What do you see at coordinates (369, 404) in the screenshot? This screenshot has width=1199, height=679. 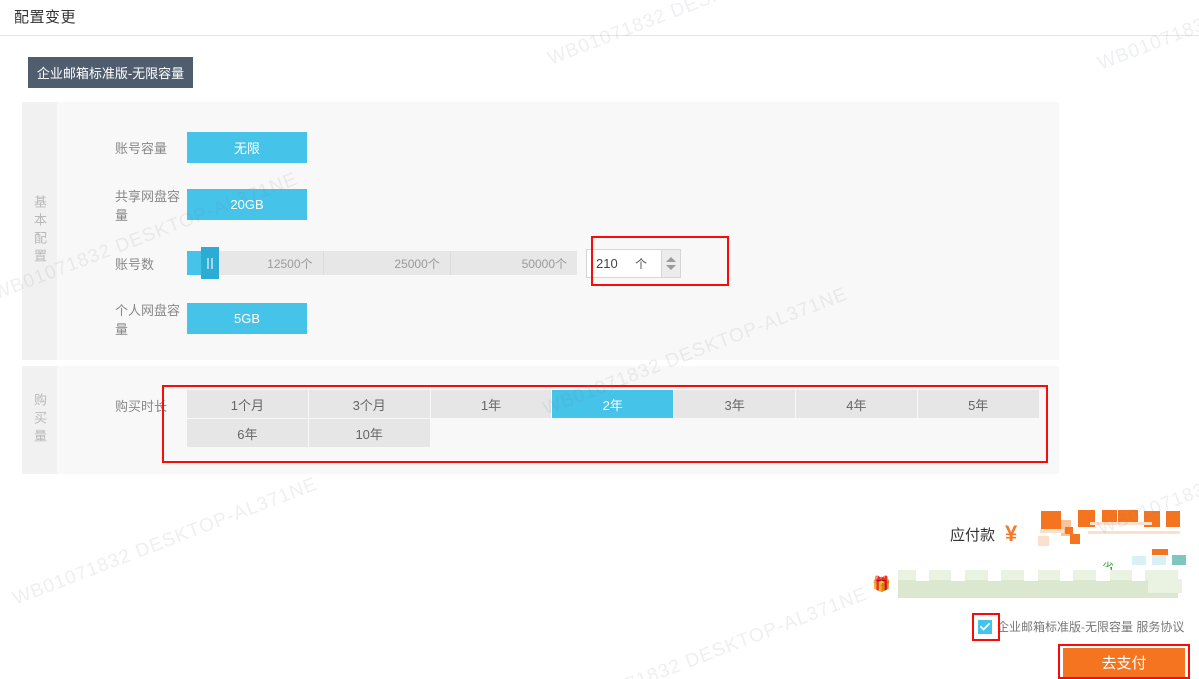 I see `duration-option-3m: 3个月` at bounding box center [369, 404].